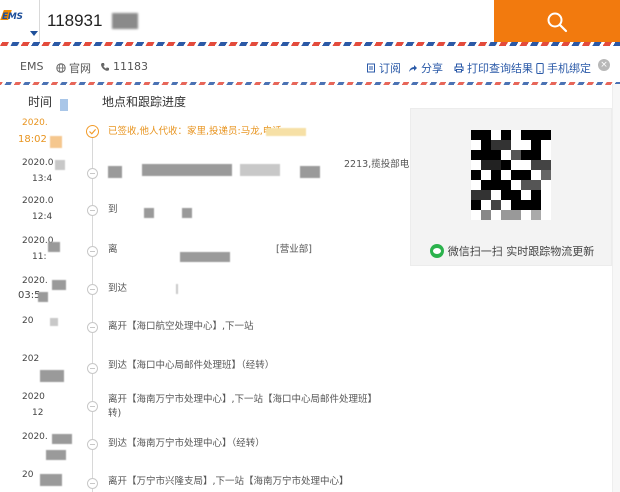 This screenshot has height=492, width=620. I want to click on phone-icon, so click(105, 66).